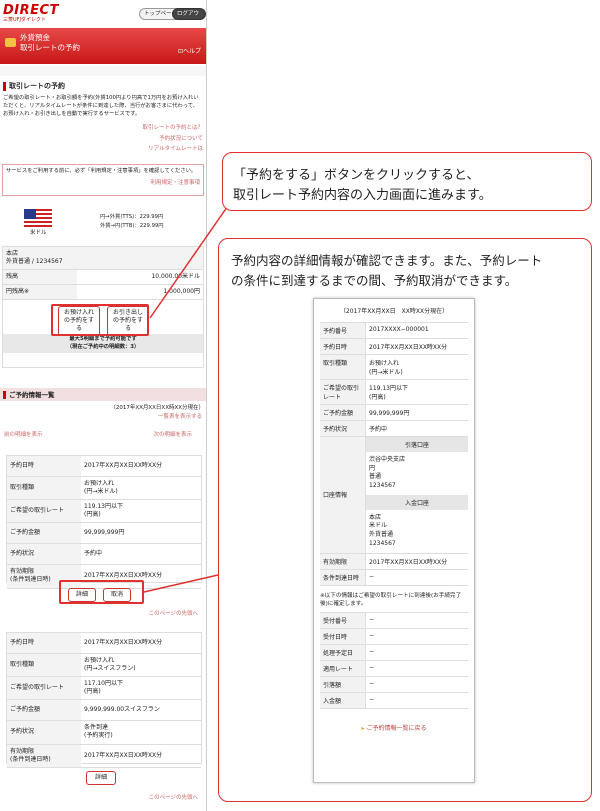  Describe the element at coordinates (101, 778) in the screenshot. I see `detail-button-2: 詳細` at that location.